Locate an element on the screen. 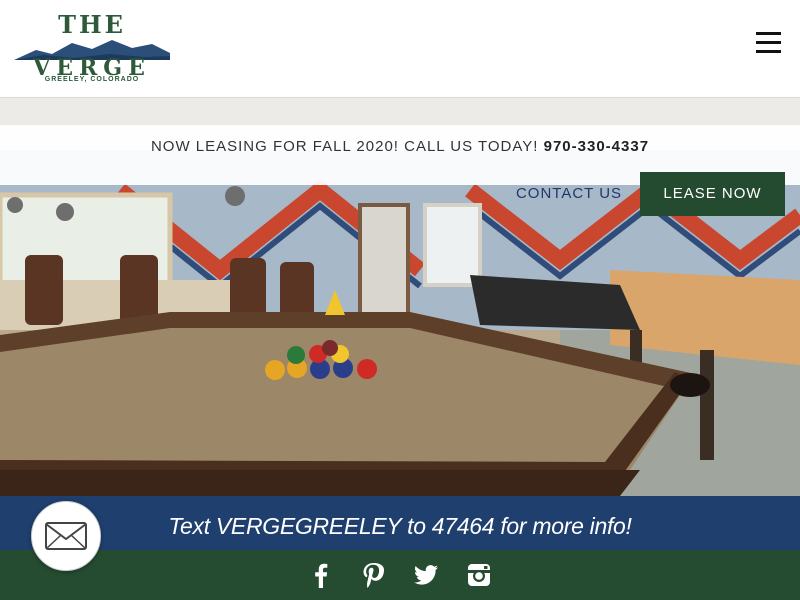  email-contact-button is located at coordinates (66, 536).